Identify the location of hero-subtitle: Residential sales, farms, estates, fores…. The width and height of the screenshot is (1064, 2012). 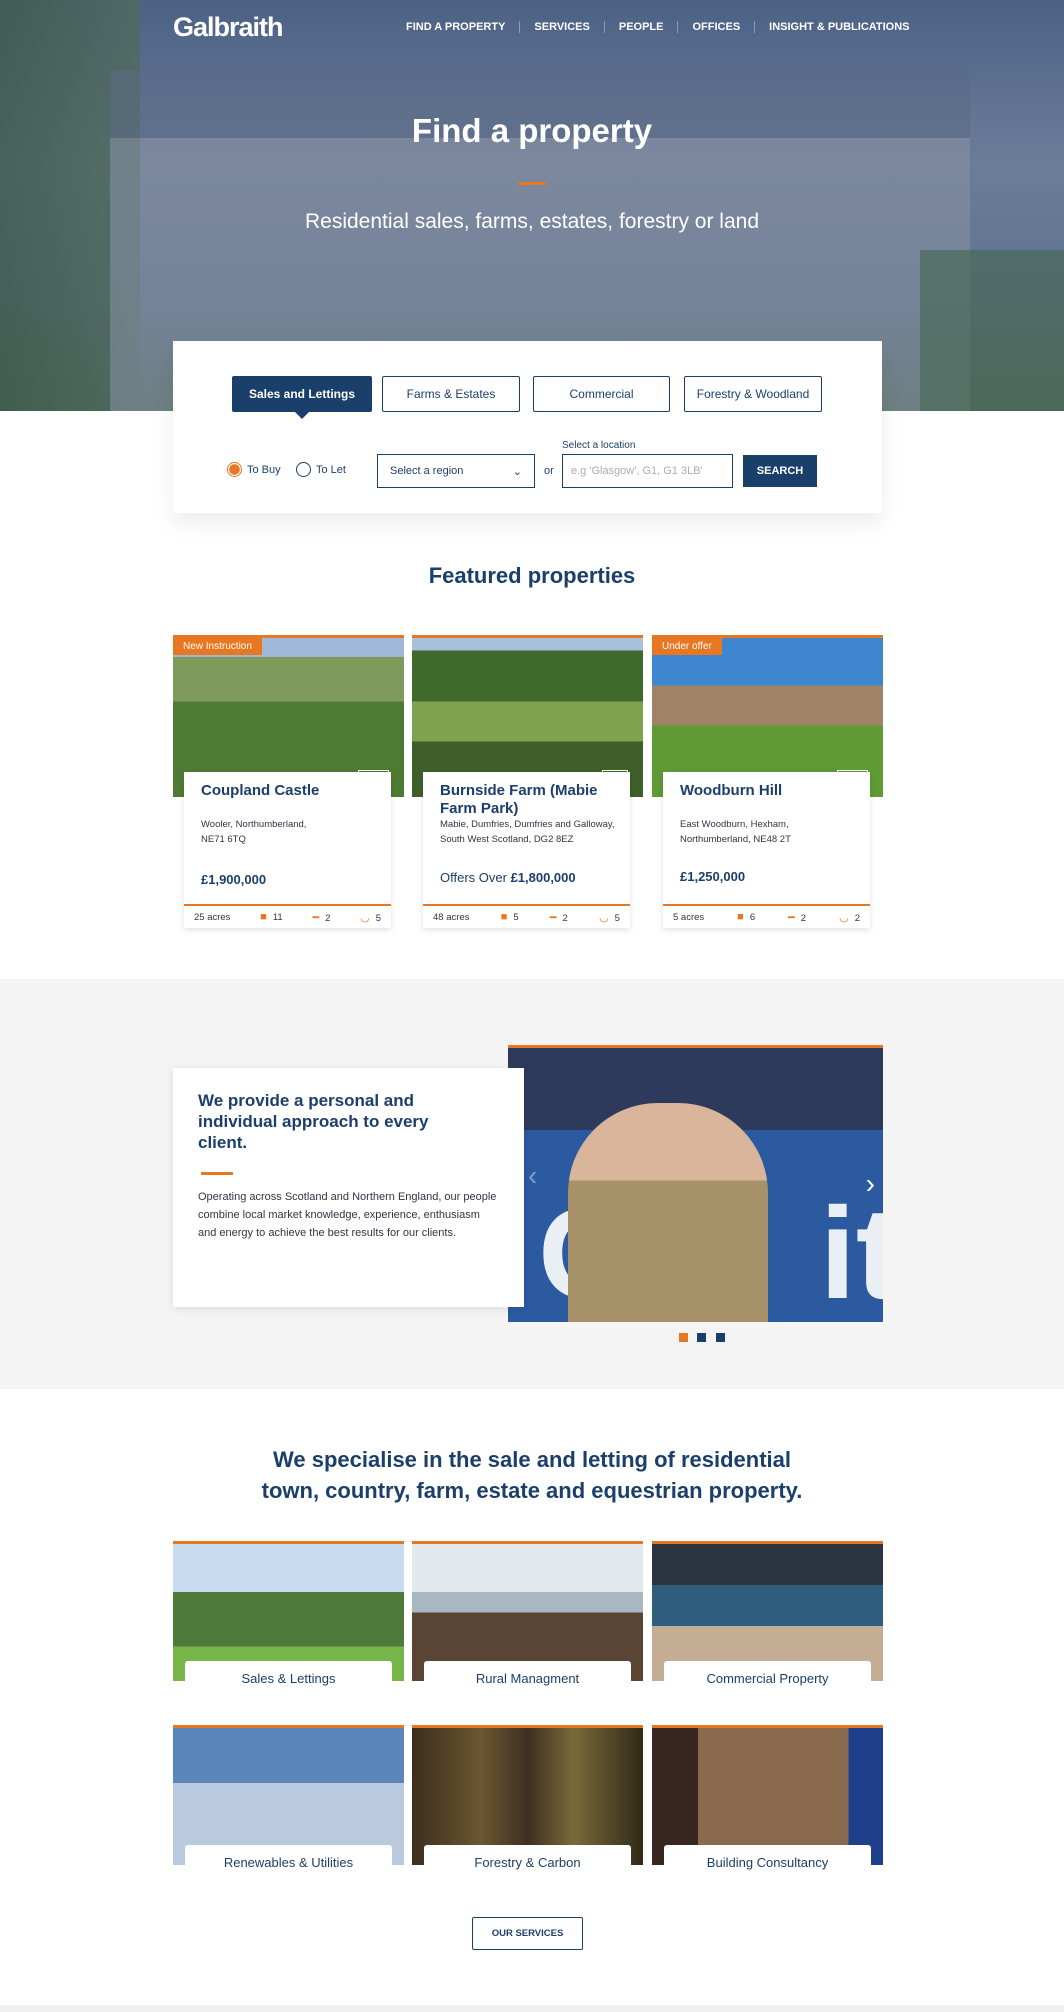
(532, 221).